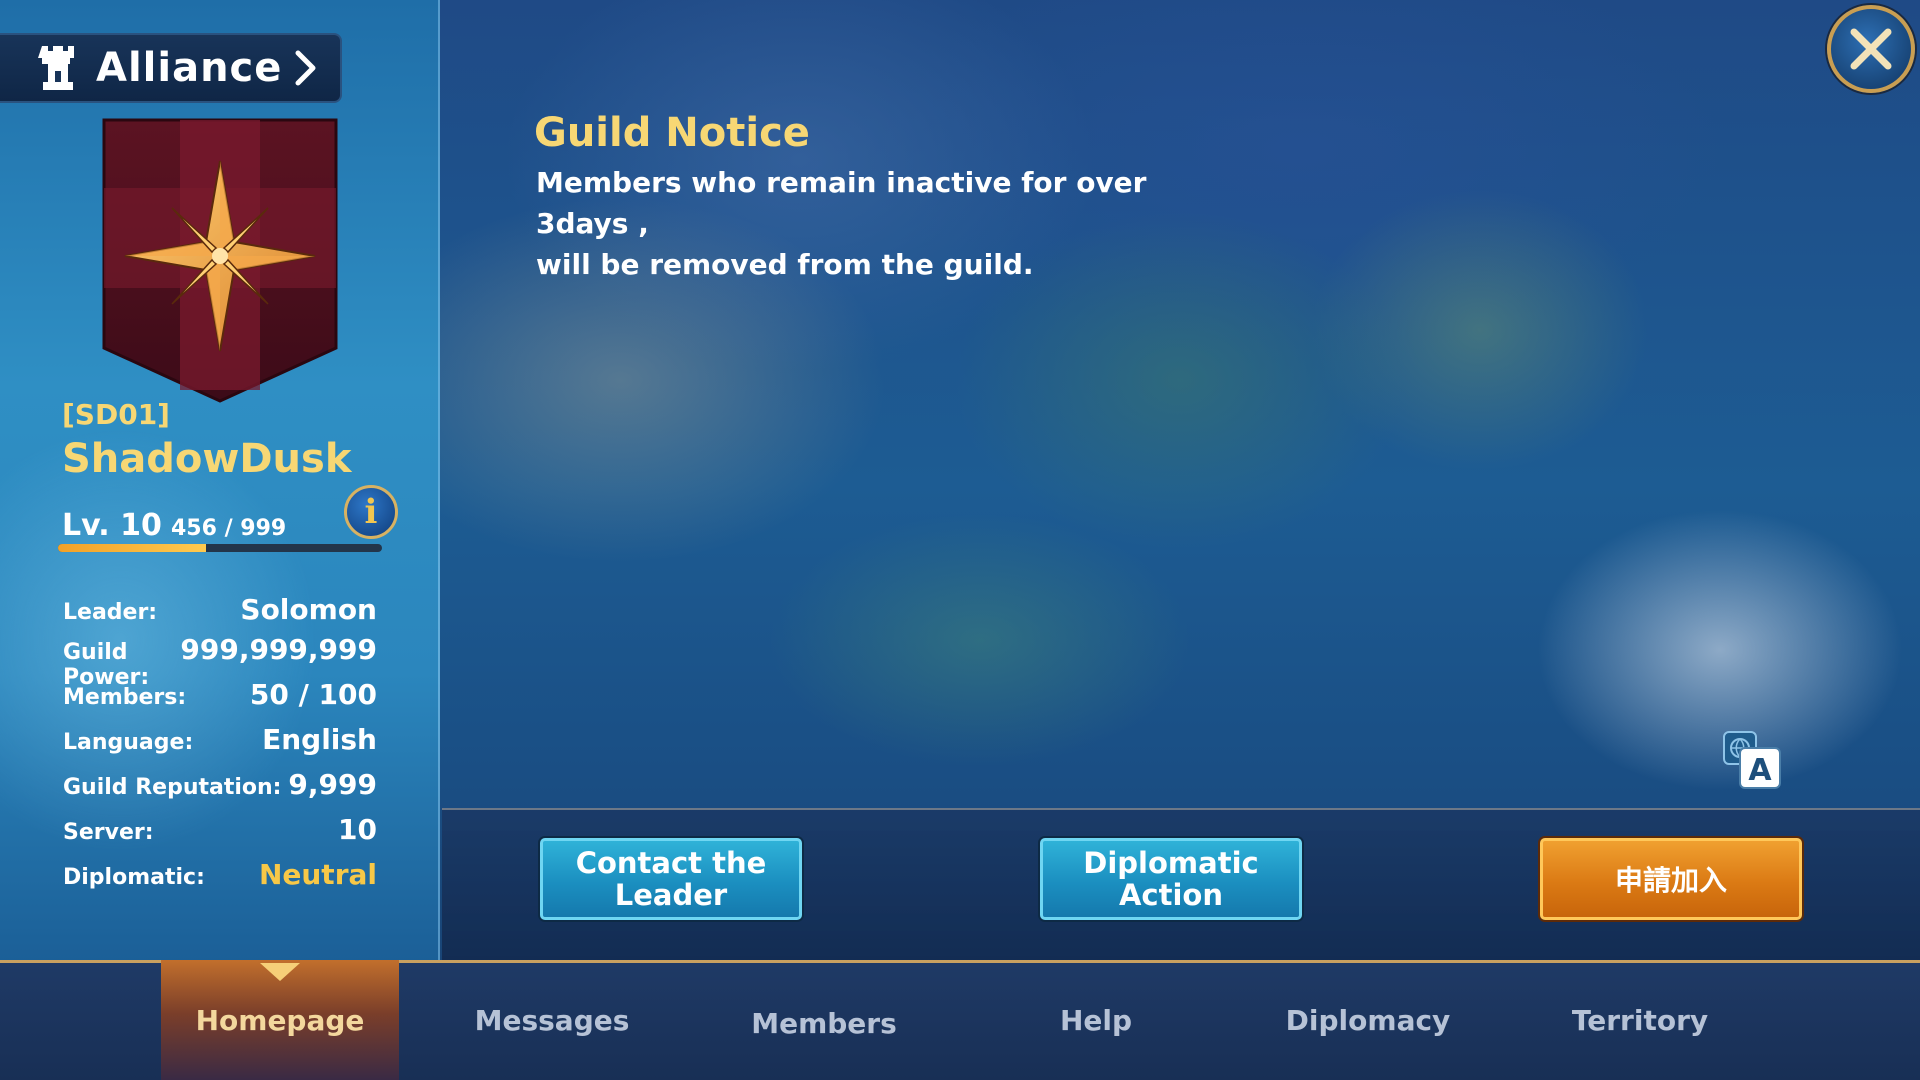  What do you see at coordinates (132, 548) in the screenshot?
I see `guild-xp-bar-fill` at bounding box center [132, 548].